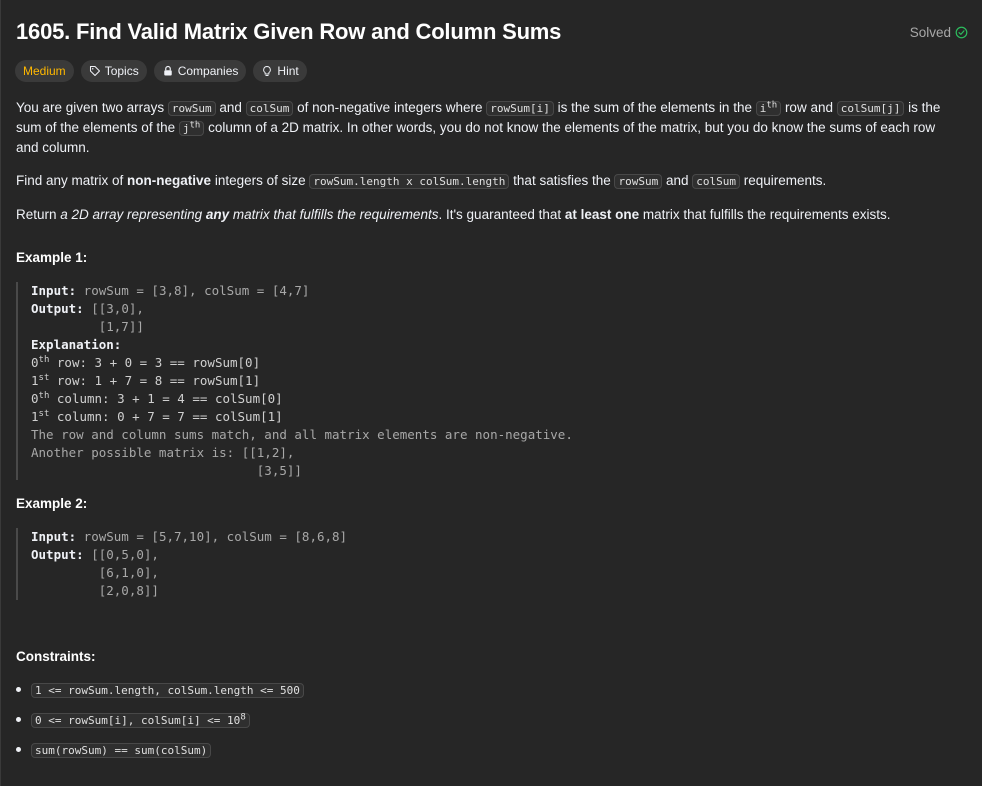 This screenshot has width=982, height=786. Describe the element at coordinates (167, 690) in the screenshot. I see `inline-code: 1 <= rowSum.length, colSum.length <= 500` at that location.